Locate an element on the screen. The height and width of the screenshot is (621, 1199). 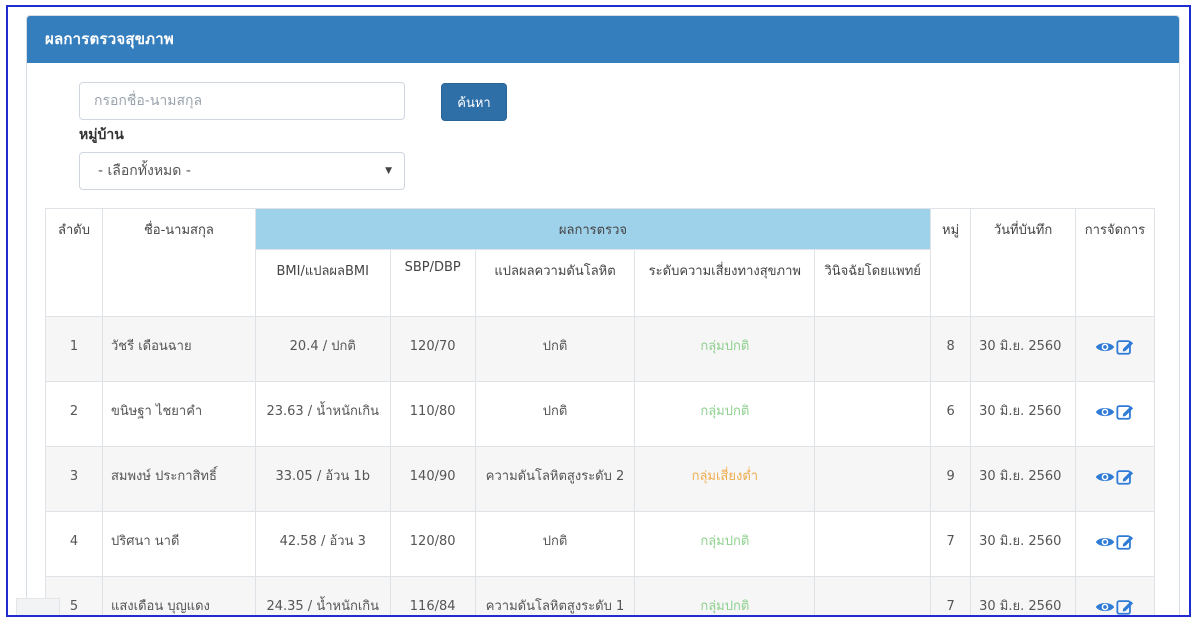
cell-sbp: 116/84 is located at coordinates (432, 595).